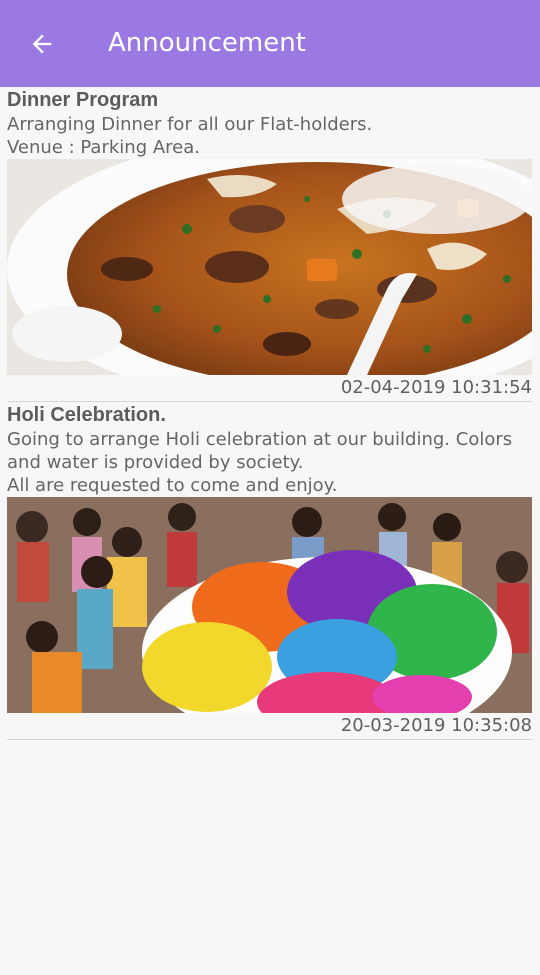  What do you see at coordinates (83, 100) in the screenshot?
I see `announcement-title: Dinner Program` at bounding box center [83, 100].